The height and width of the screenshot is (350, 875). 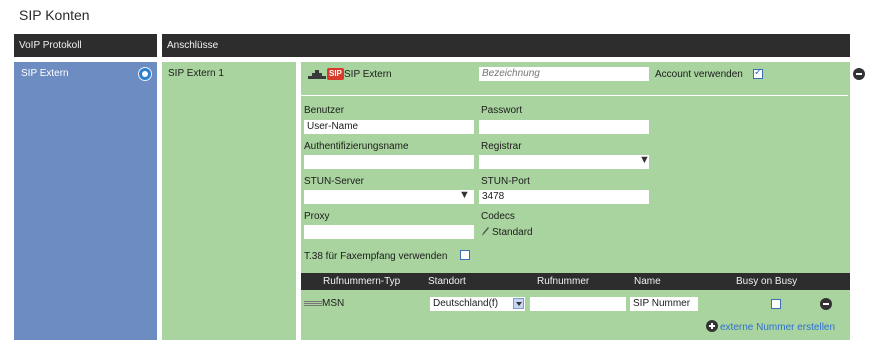 I want to click on stun-server-dropdown-icon: ▼, so click(x=464, y=195).